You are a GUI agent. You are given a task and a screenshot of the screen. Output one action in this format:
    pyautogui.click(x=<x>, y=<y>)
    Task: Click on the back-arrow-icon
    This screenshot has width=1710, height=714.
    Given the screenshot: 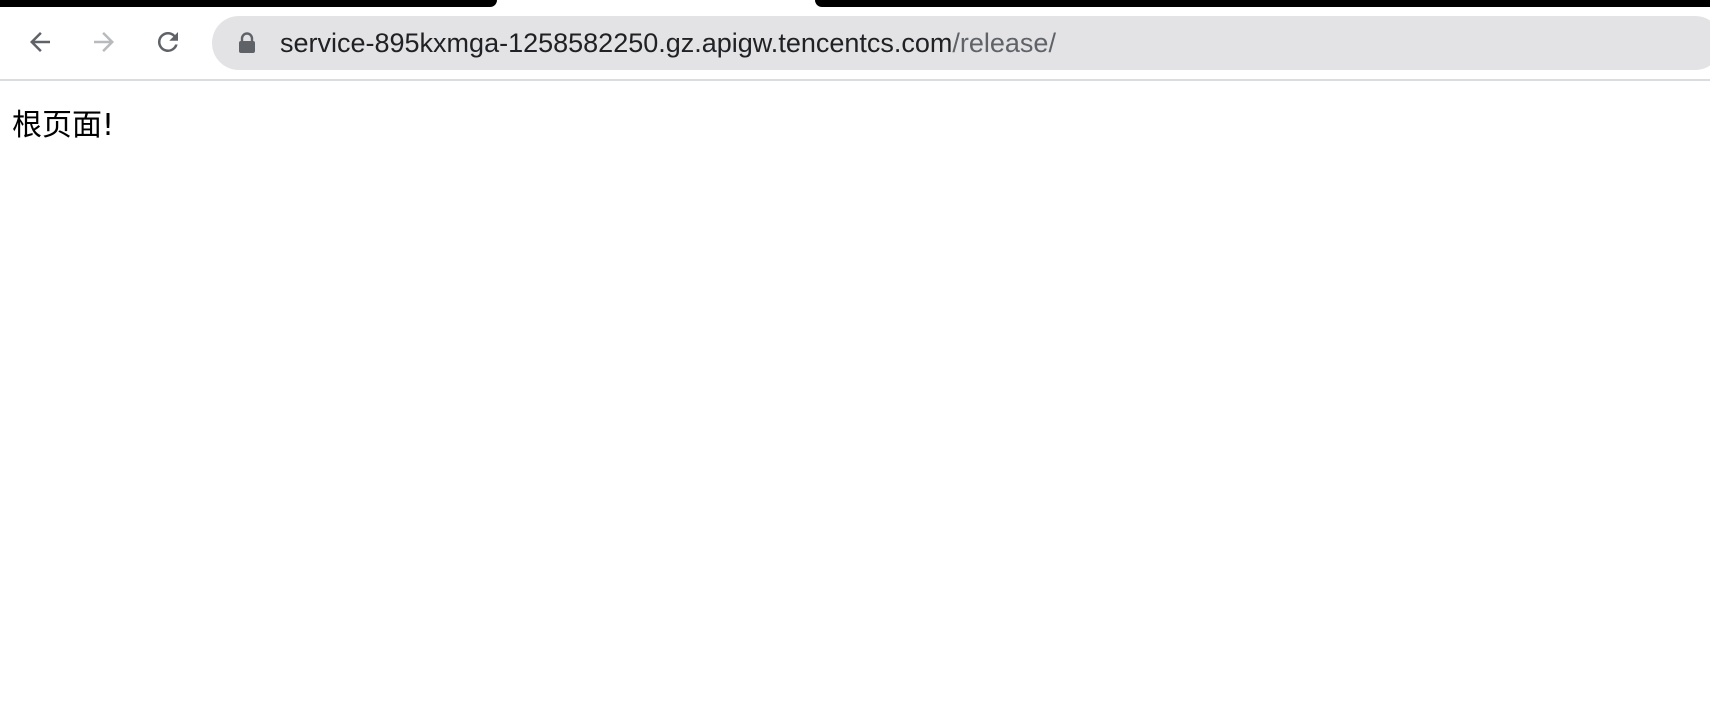 What is the action you would take?
    pyautogui.click(x=40, y=42)
    